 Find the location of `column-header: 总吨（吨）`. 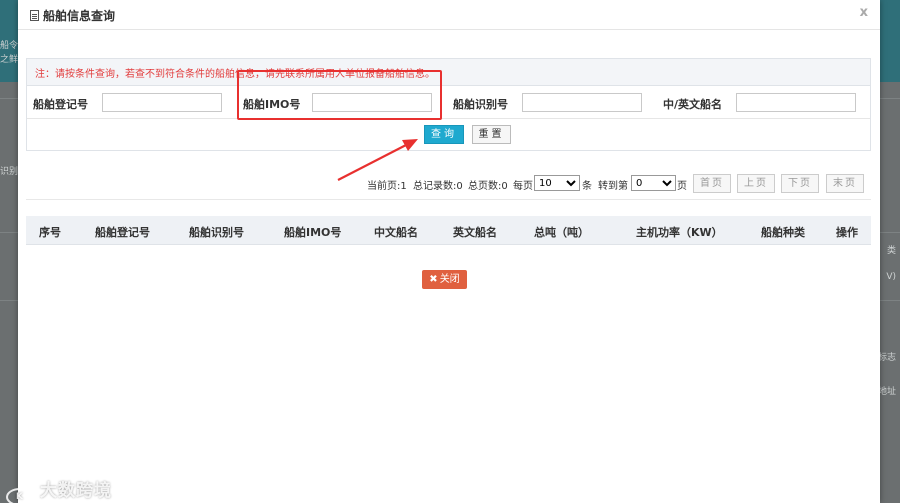

column-header: 总吨（吨） is located at coordinates (561, 232).